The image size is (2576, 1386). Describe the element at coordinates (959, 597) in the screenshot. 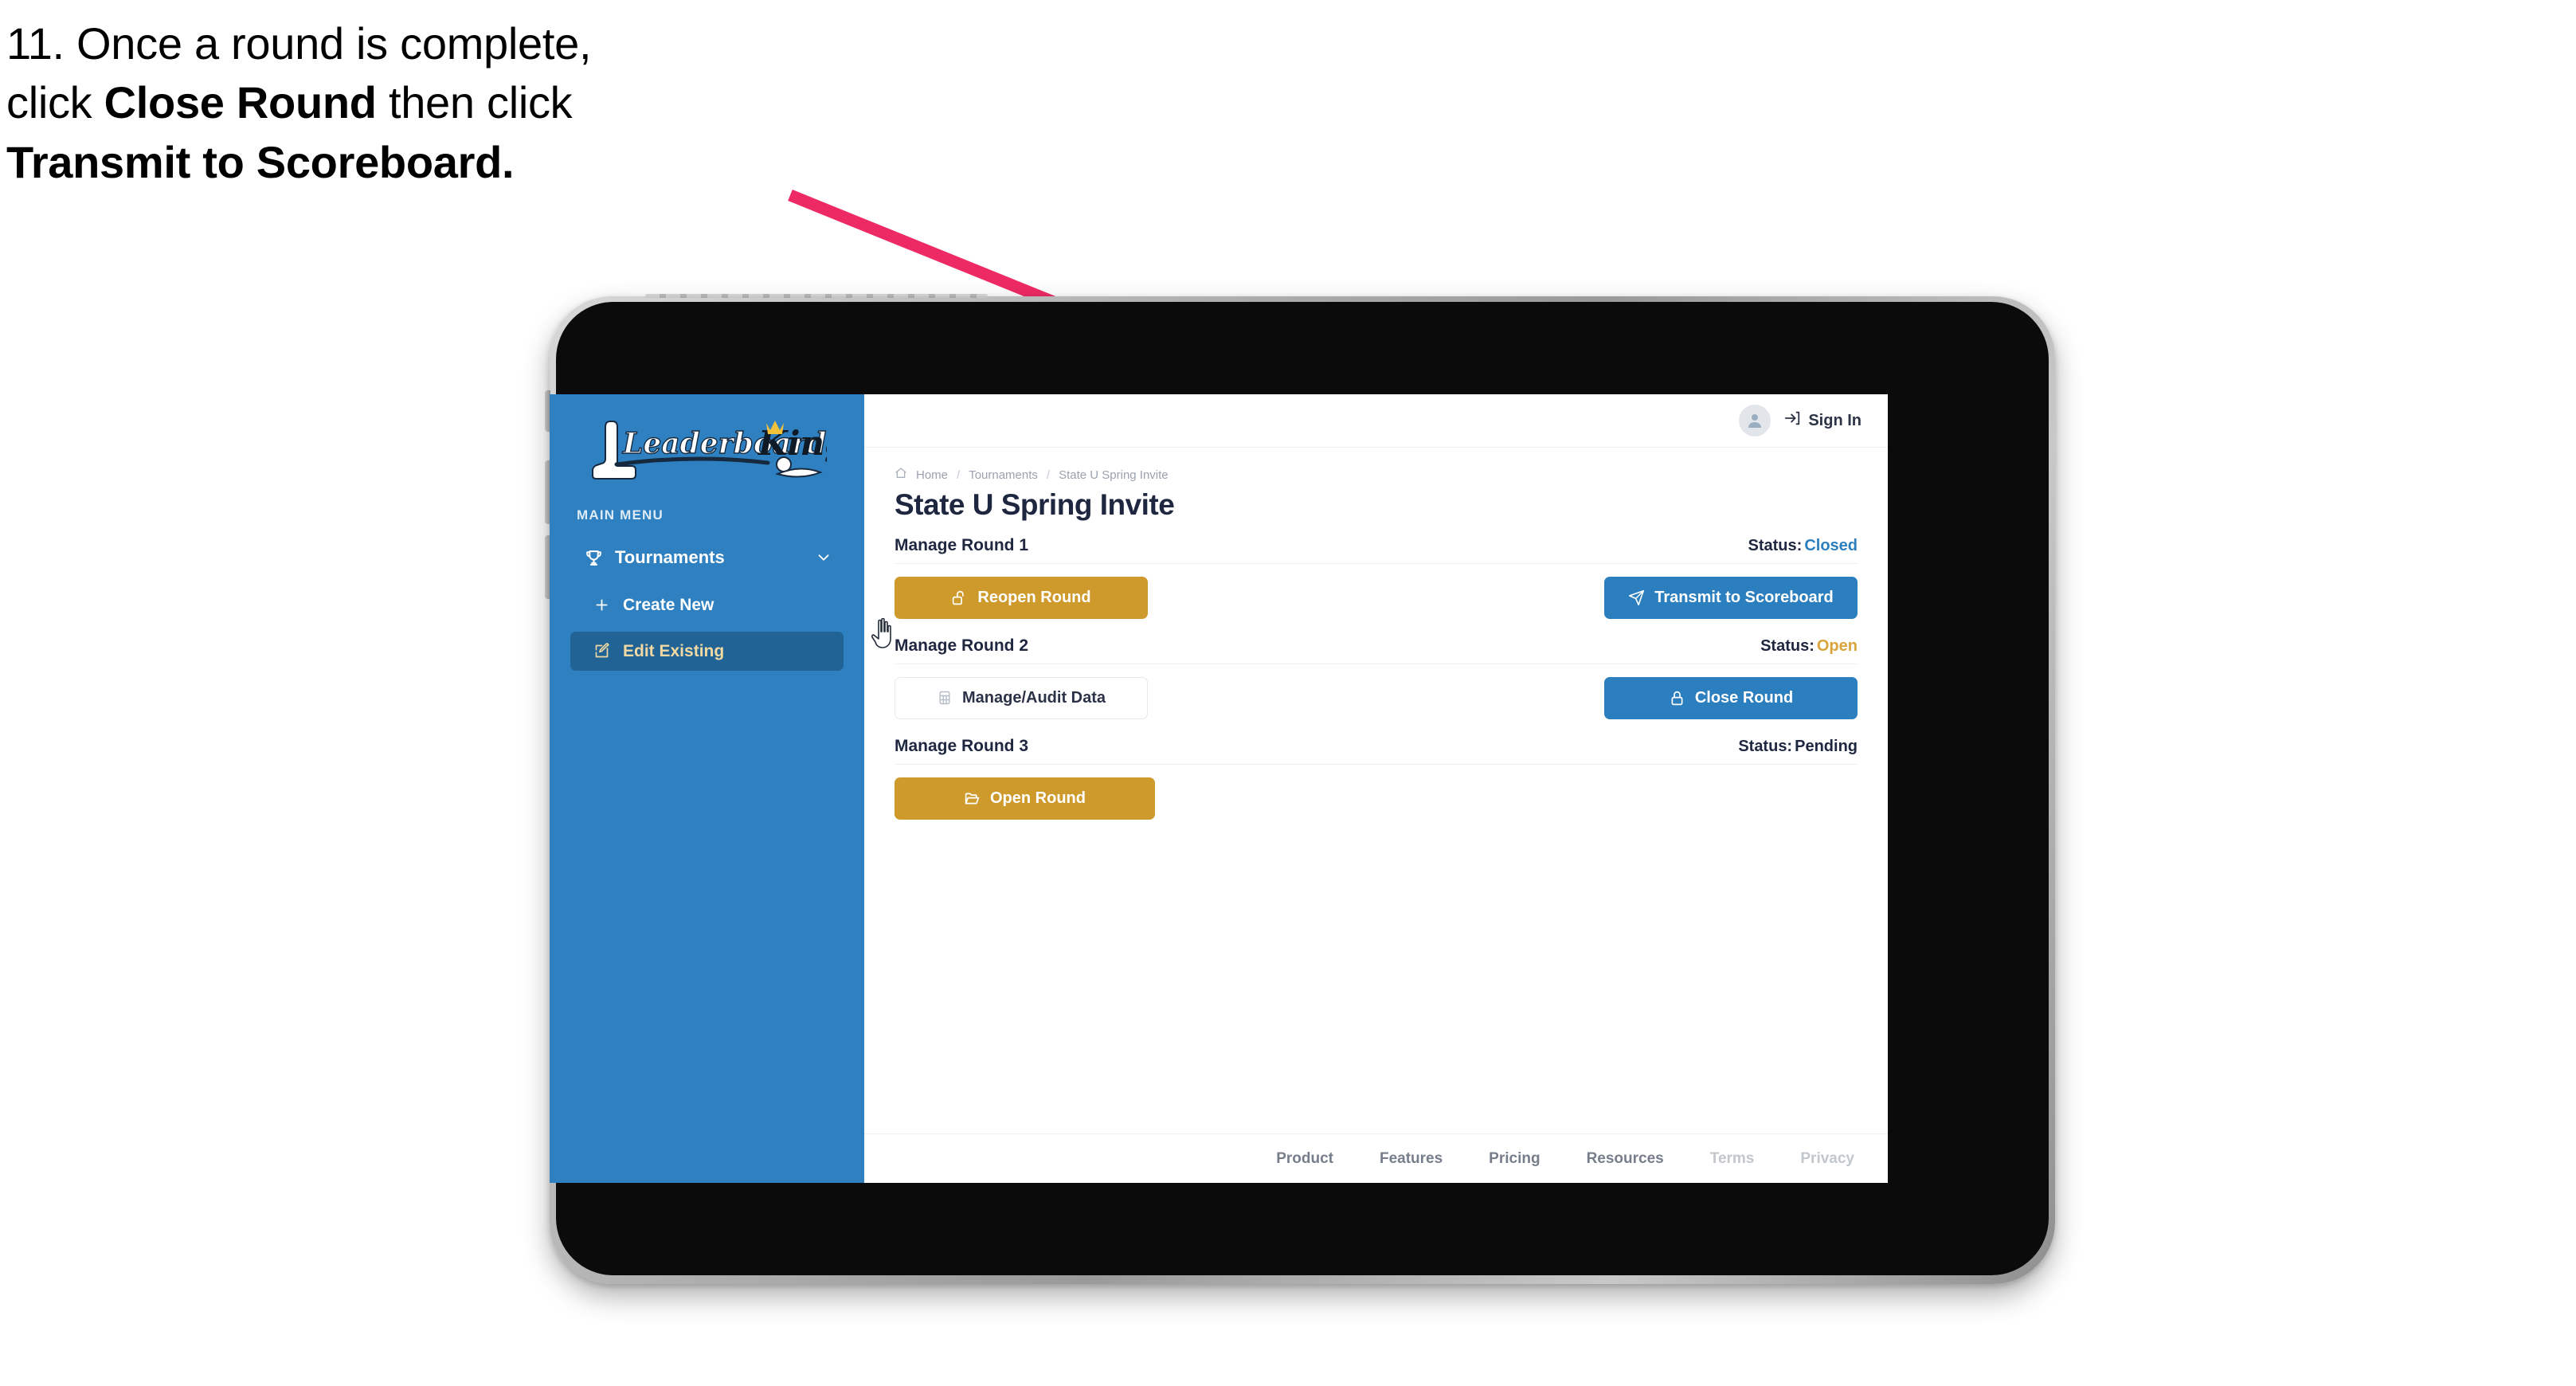

I see `unlock-icon` at that location.